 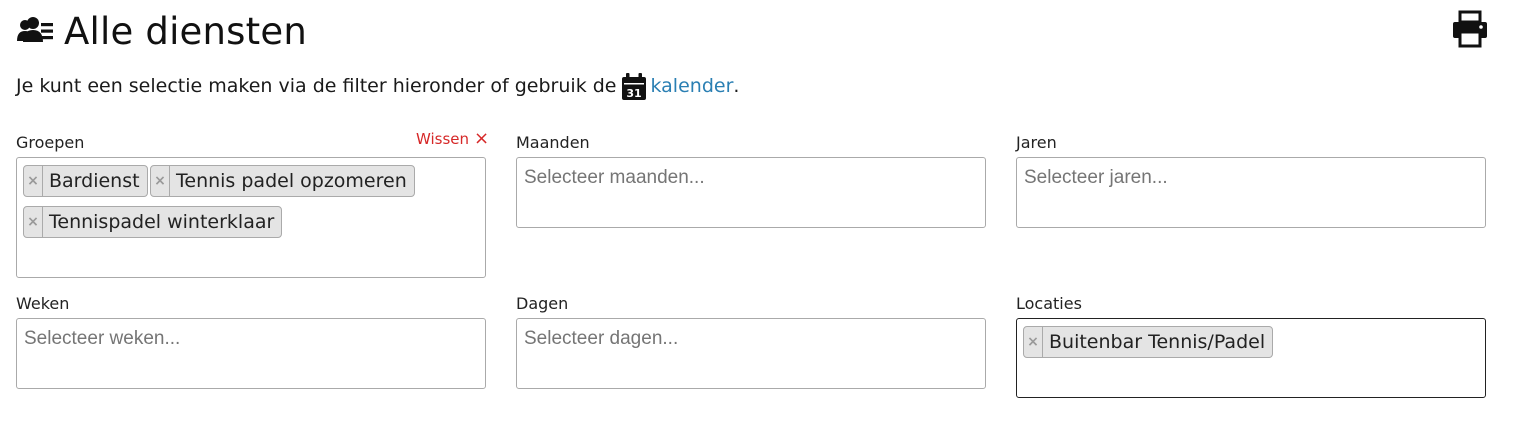 What do you see at coordinates (1036, 142) in the screenshot?
I see `jaren-label: Jaren` at bounding box center [1036, 142].